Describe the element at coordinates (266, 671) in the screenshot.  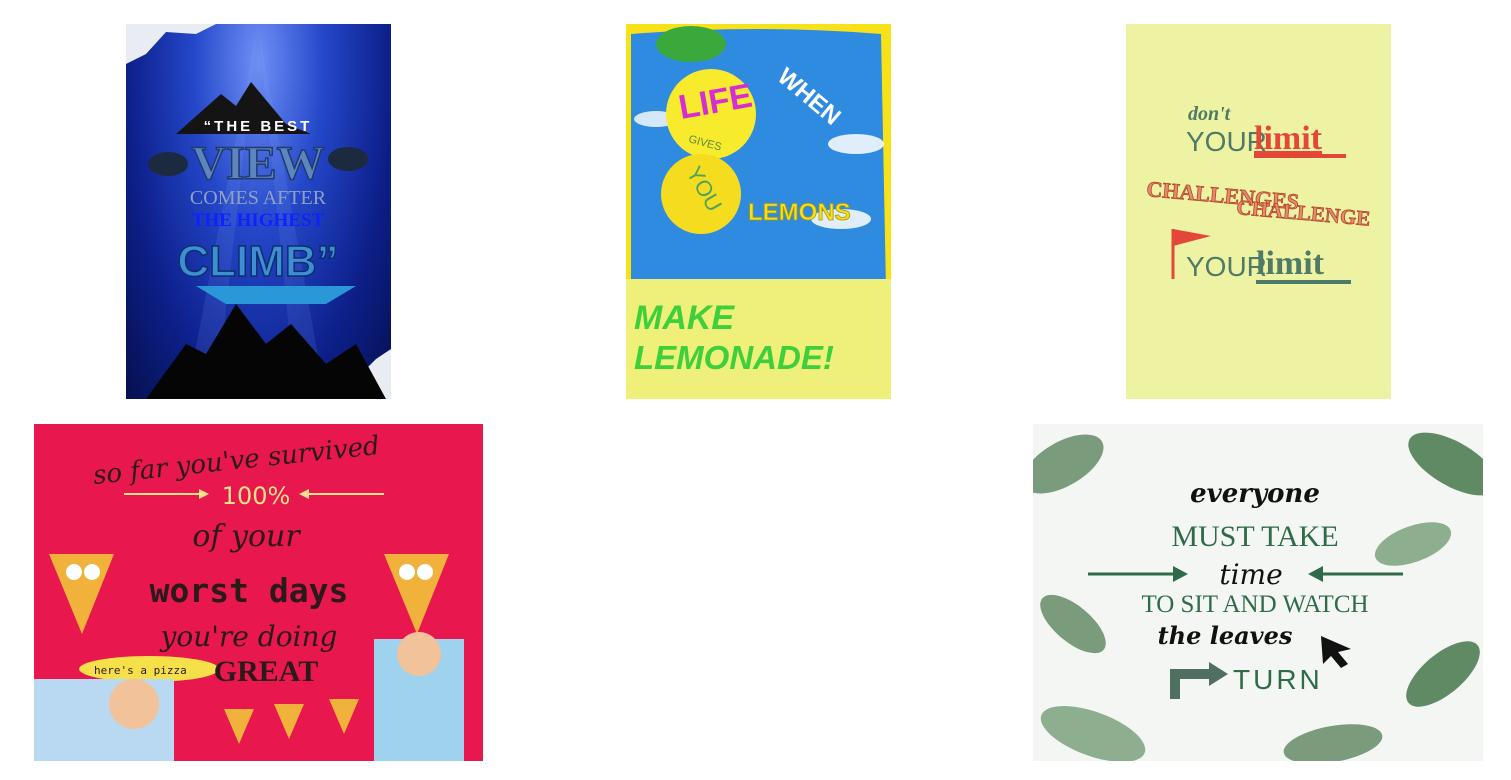
I see `poster-line: GREAT` at that location.